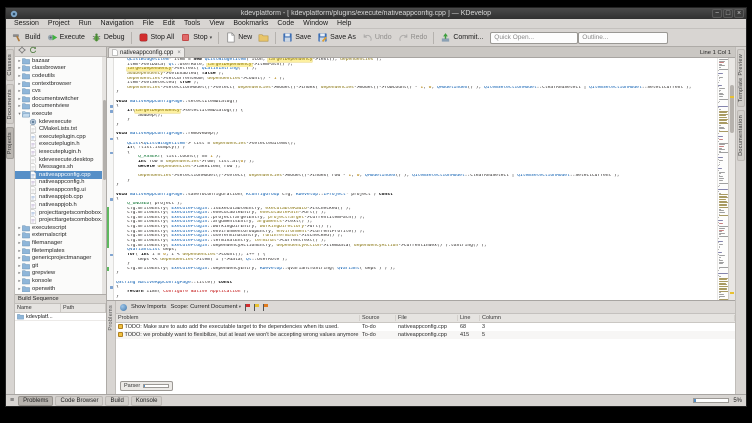  Describe the element at coordinates (60, 144) in the screenshot. I see `tree-item-executeplugin-h: executeplugin.h` at that location.